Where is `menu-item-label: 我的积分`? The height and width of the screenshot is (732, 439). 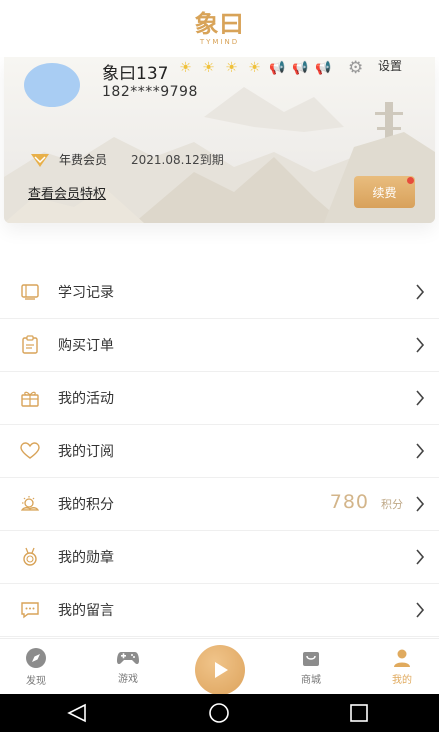 menu-item-label: 我的积分 is located at coordinates (86, 505).